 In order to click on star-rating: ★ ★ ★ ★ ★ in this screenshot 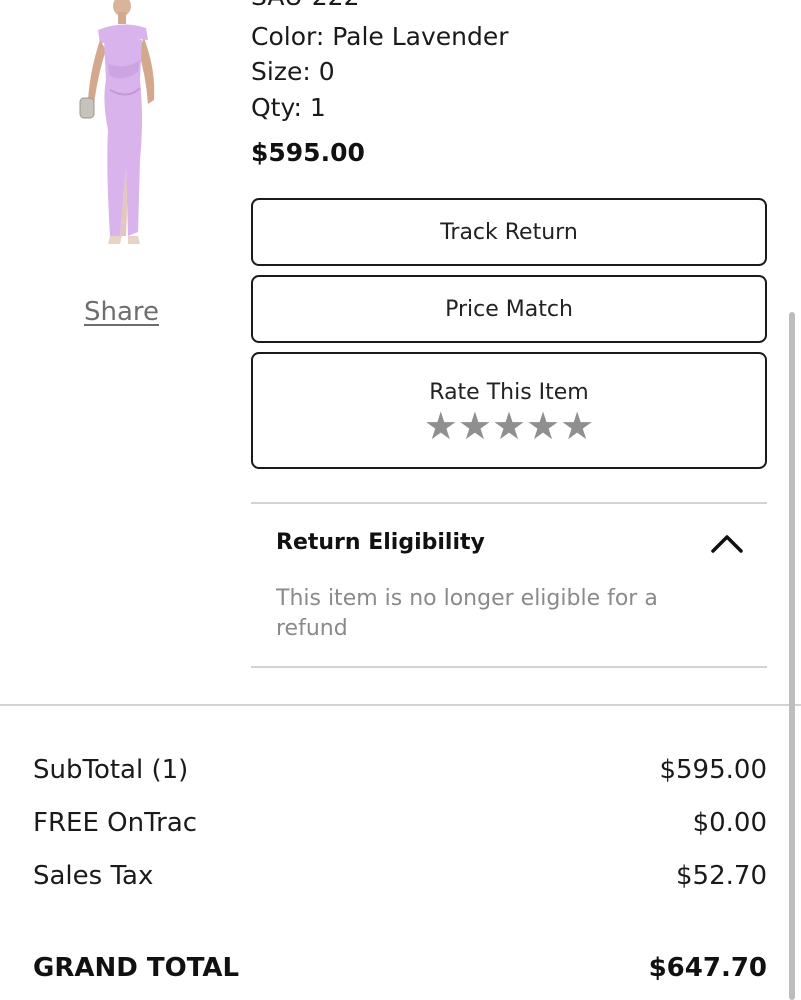, I will do `click(509, 426)`.